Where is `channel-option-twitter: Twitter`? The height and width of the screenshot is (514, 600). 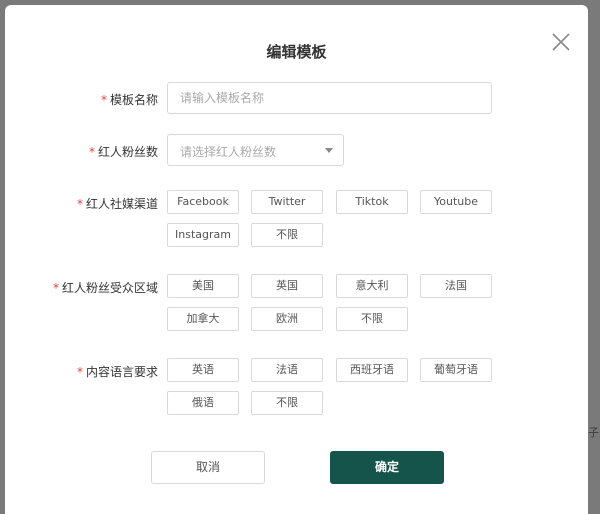
channel-option-twitter: Twitter is located at coordinates (287, 202).